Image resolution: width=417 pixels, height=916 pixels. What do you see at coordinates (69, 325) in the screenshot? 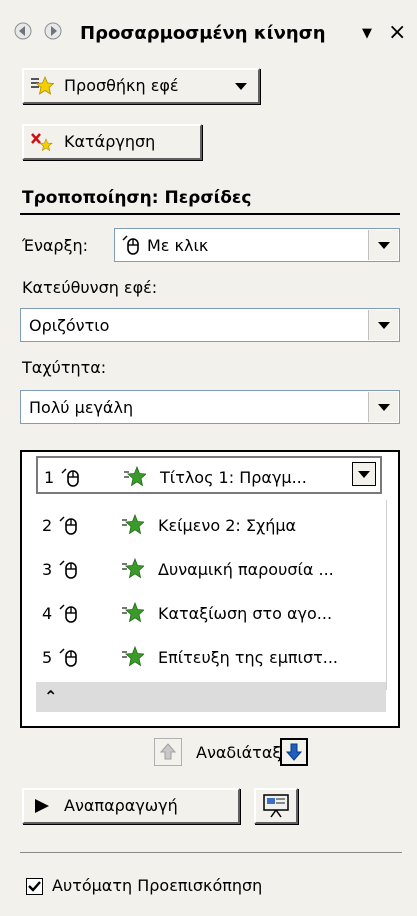
I see `direction-value: Οριζόντιο` at bounding box center [69, 325].